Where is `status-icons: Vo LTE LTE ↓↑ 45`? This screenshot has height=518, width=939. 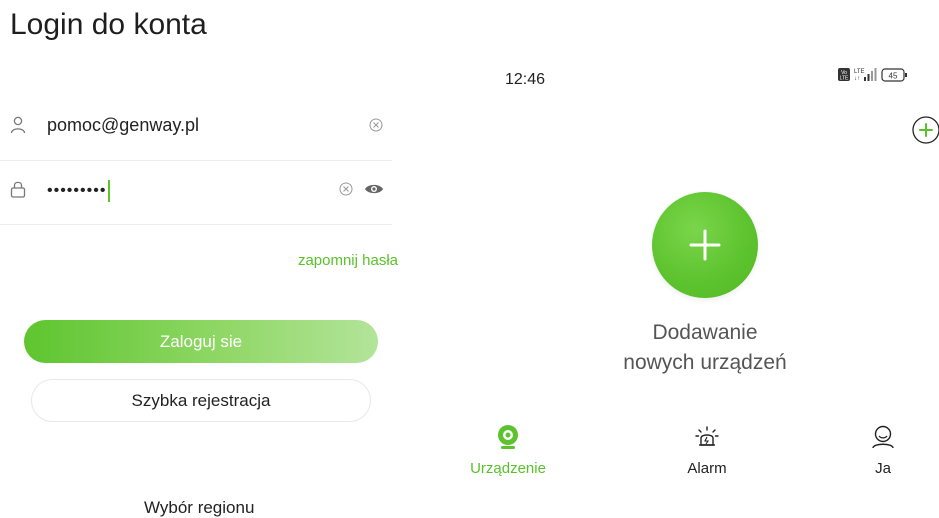 status-icons: Vo LTE LTE ↓↑ 45 is located at coordinates (872, 75).